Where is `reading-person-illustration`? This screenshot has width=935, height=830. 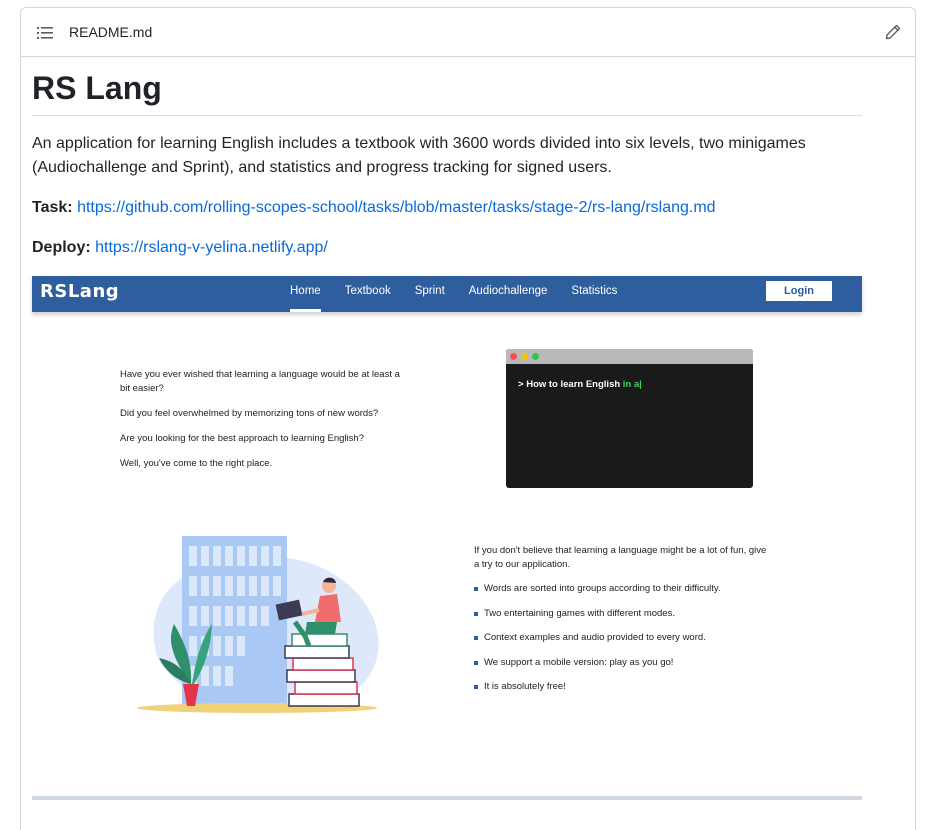
reading-person-illustration is located at coordinates (258, 624).